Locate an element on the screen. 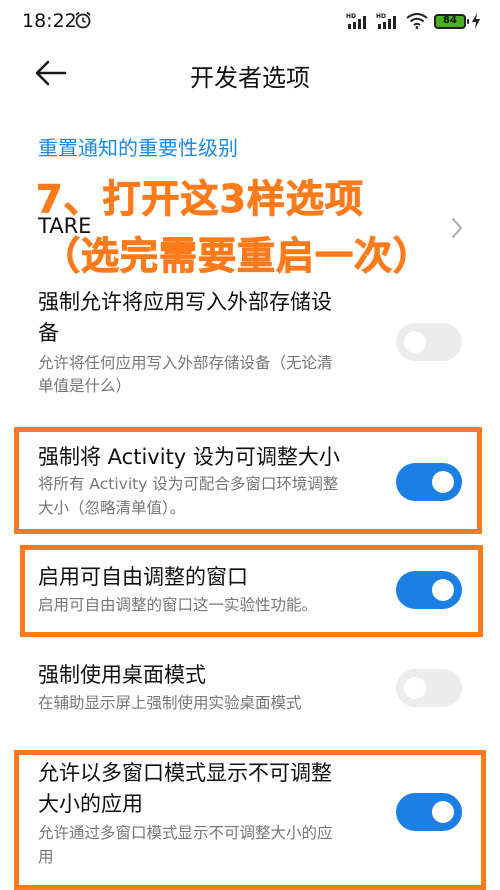 The image size is (500, 890). setting-title-non-resizable-multiwindow: 允许以多窗口模式显示不可调整 is located at coordinates (185, 773).